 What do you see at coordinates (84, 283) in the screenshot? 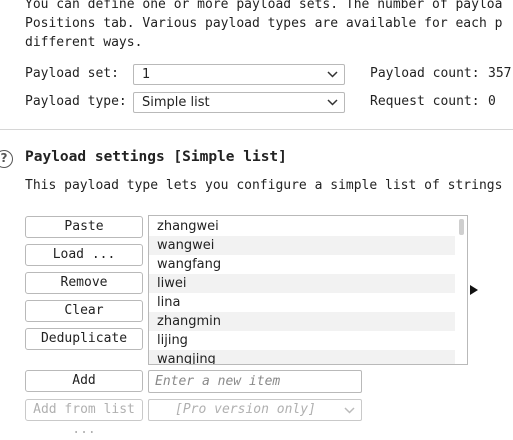
I see `remove-button: Remove` at bounding box center [84, 283].